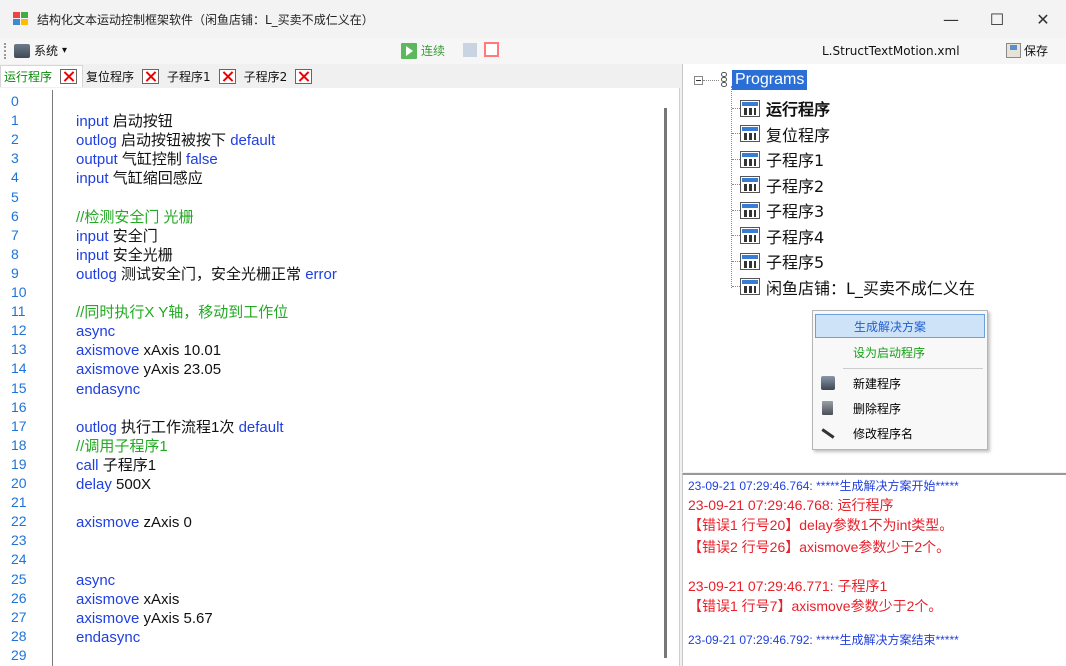 The height and width of the screenshot is (666, 1066). What do you see at coordinates (147, 159) in the screenshot?
I see `code-line: output 气缸控制 false` at bounding box center [147, 159].